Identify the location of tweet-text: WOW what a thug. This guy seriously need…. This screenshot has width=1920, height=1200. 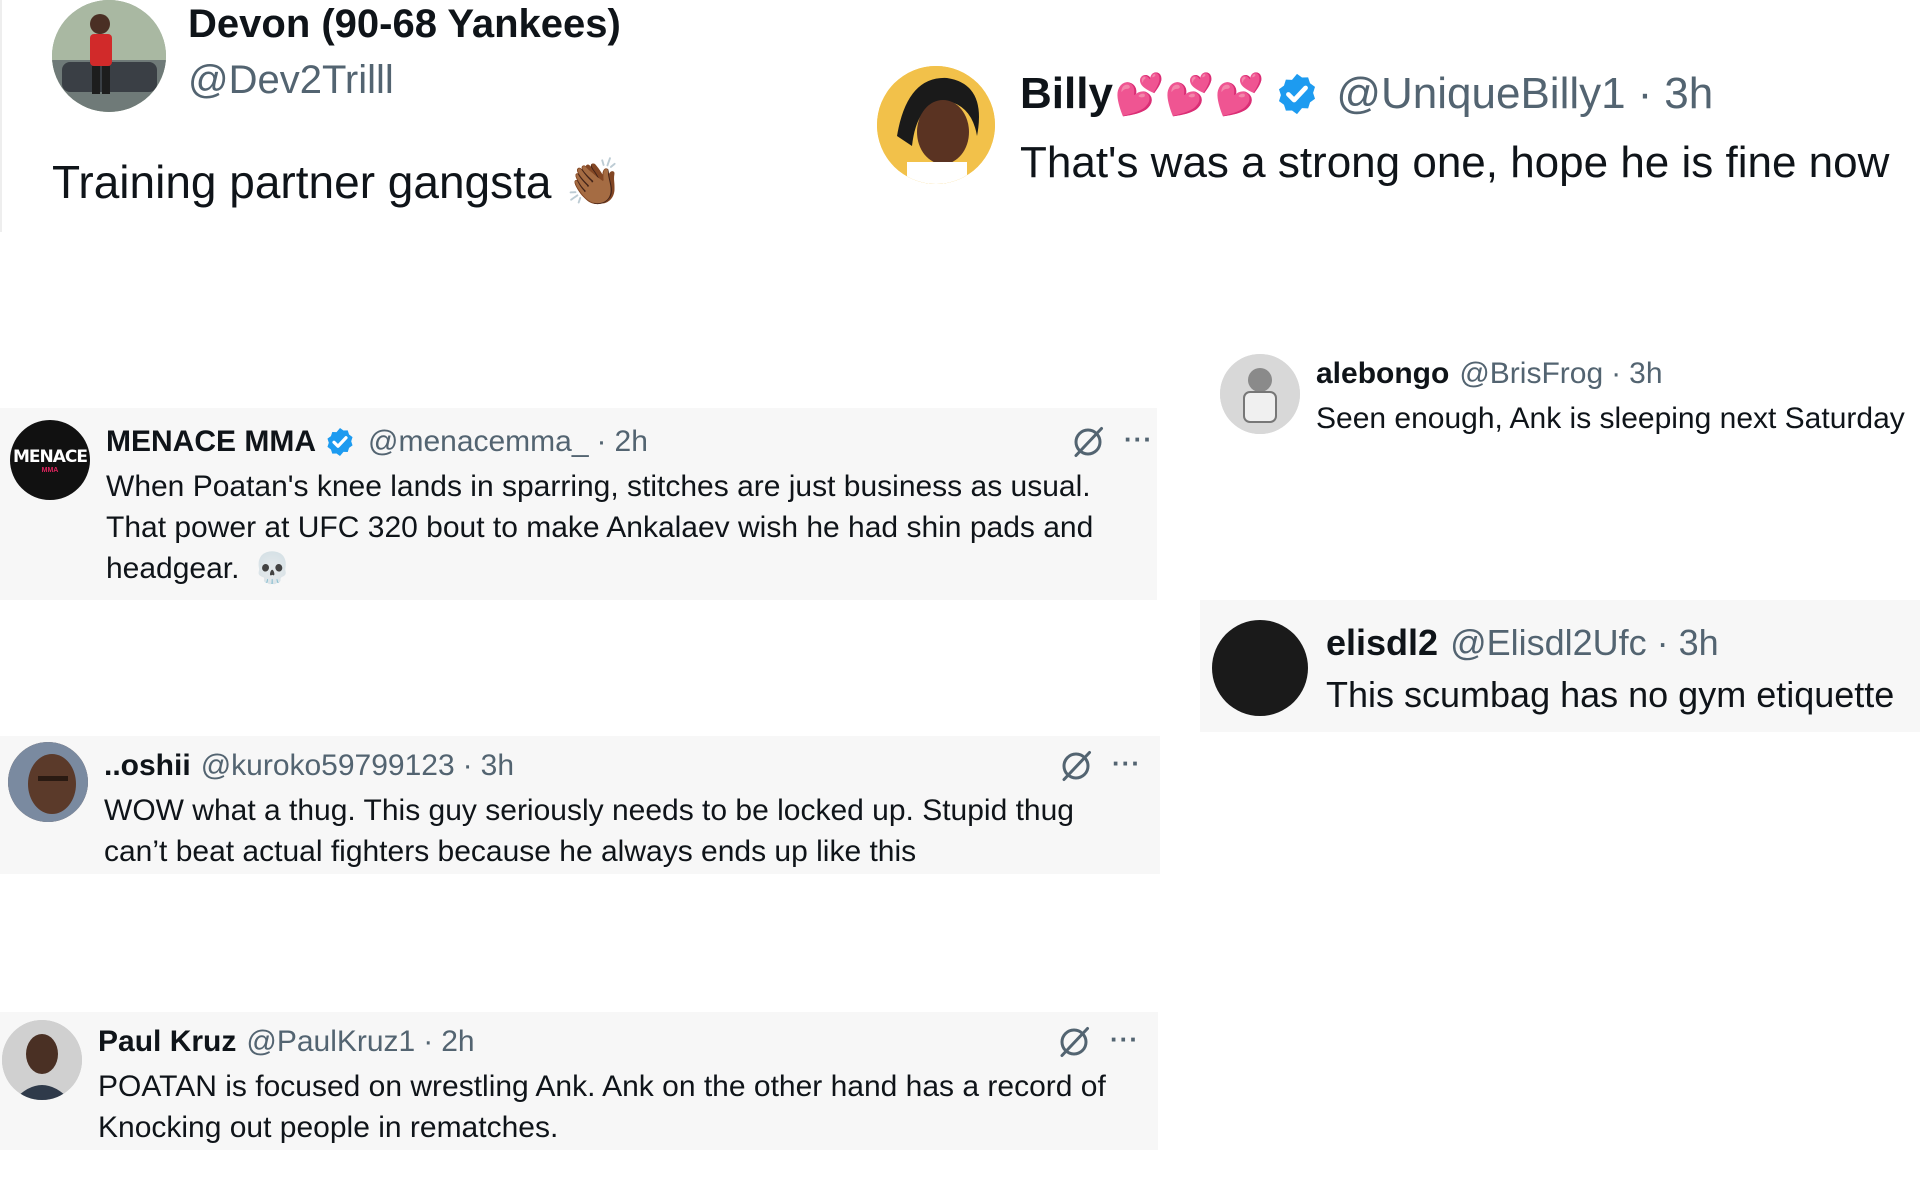
(589, 831).